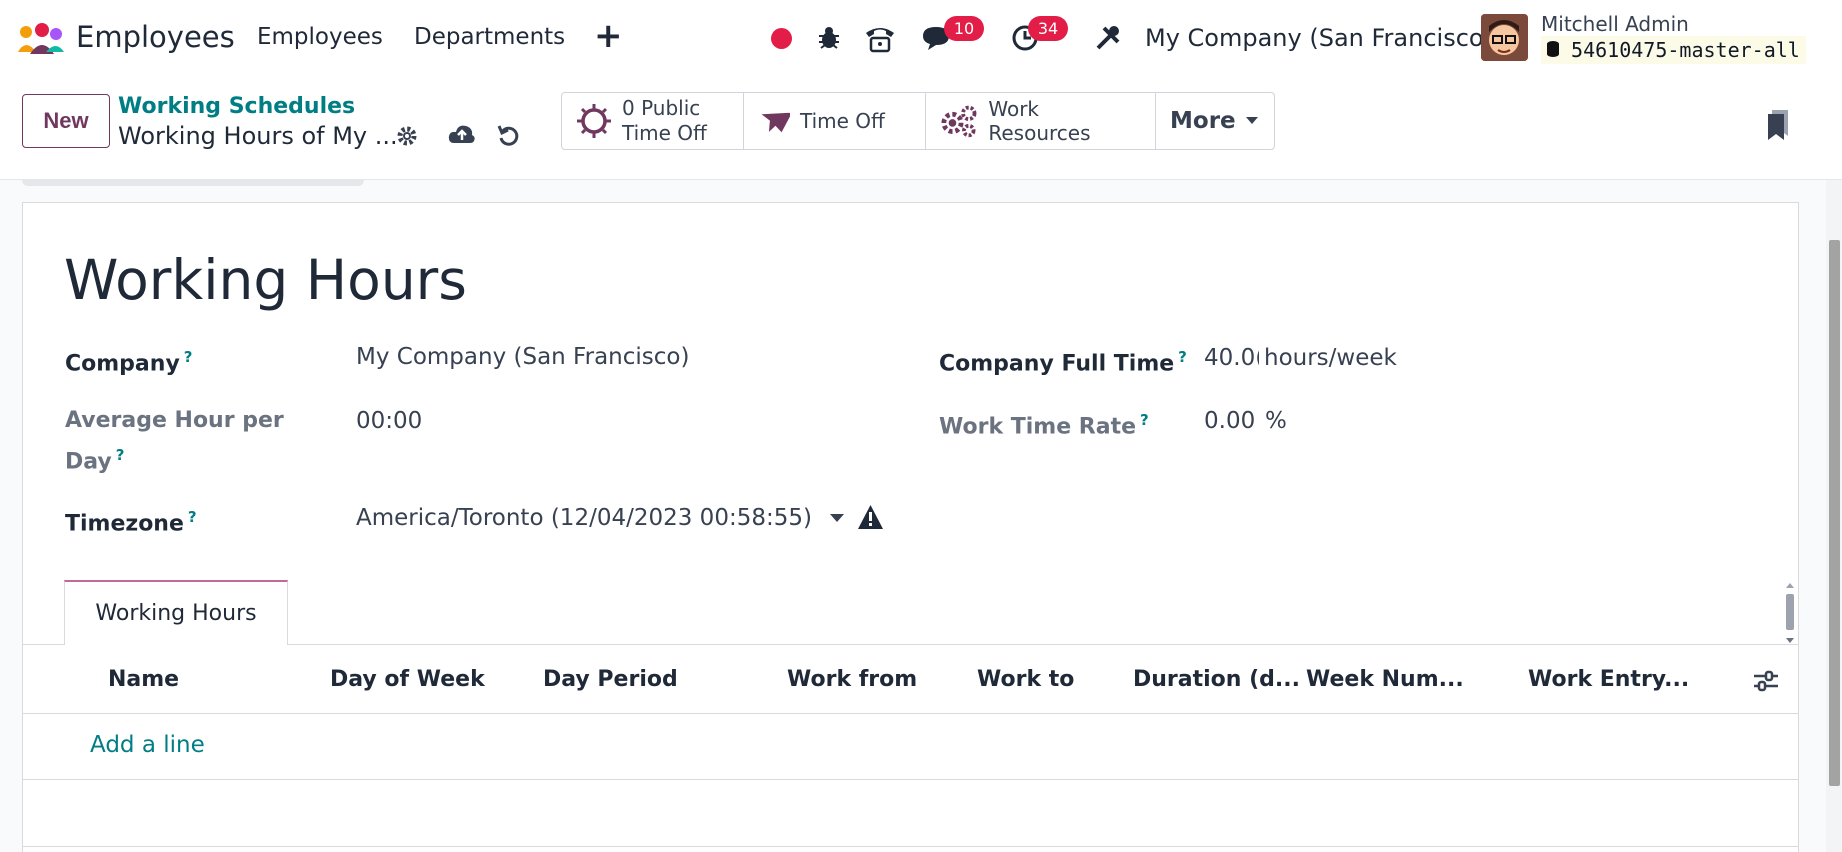  What do you see at coordinates (910, 846) in the screenshot?
I see `table-footer-divider` at bounding box center [910, 846].